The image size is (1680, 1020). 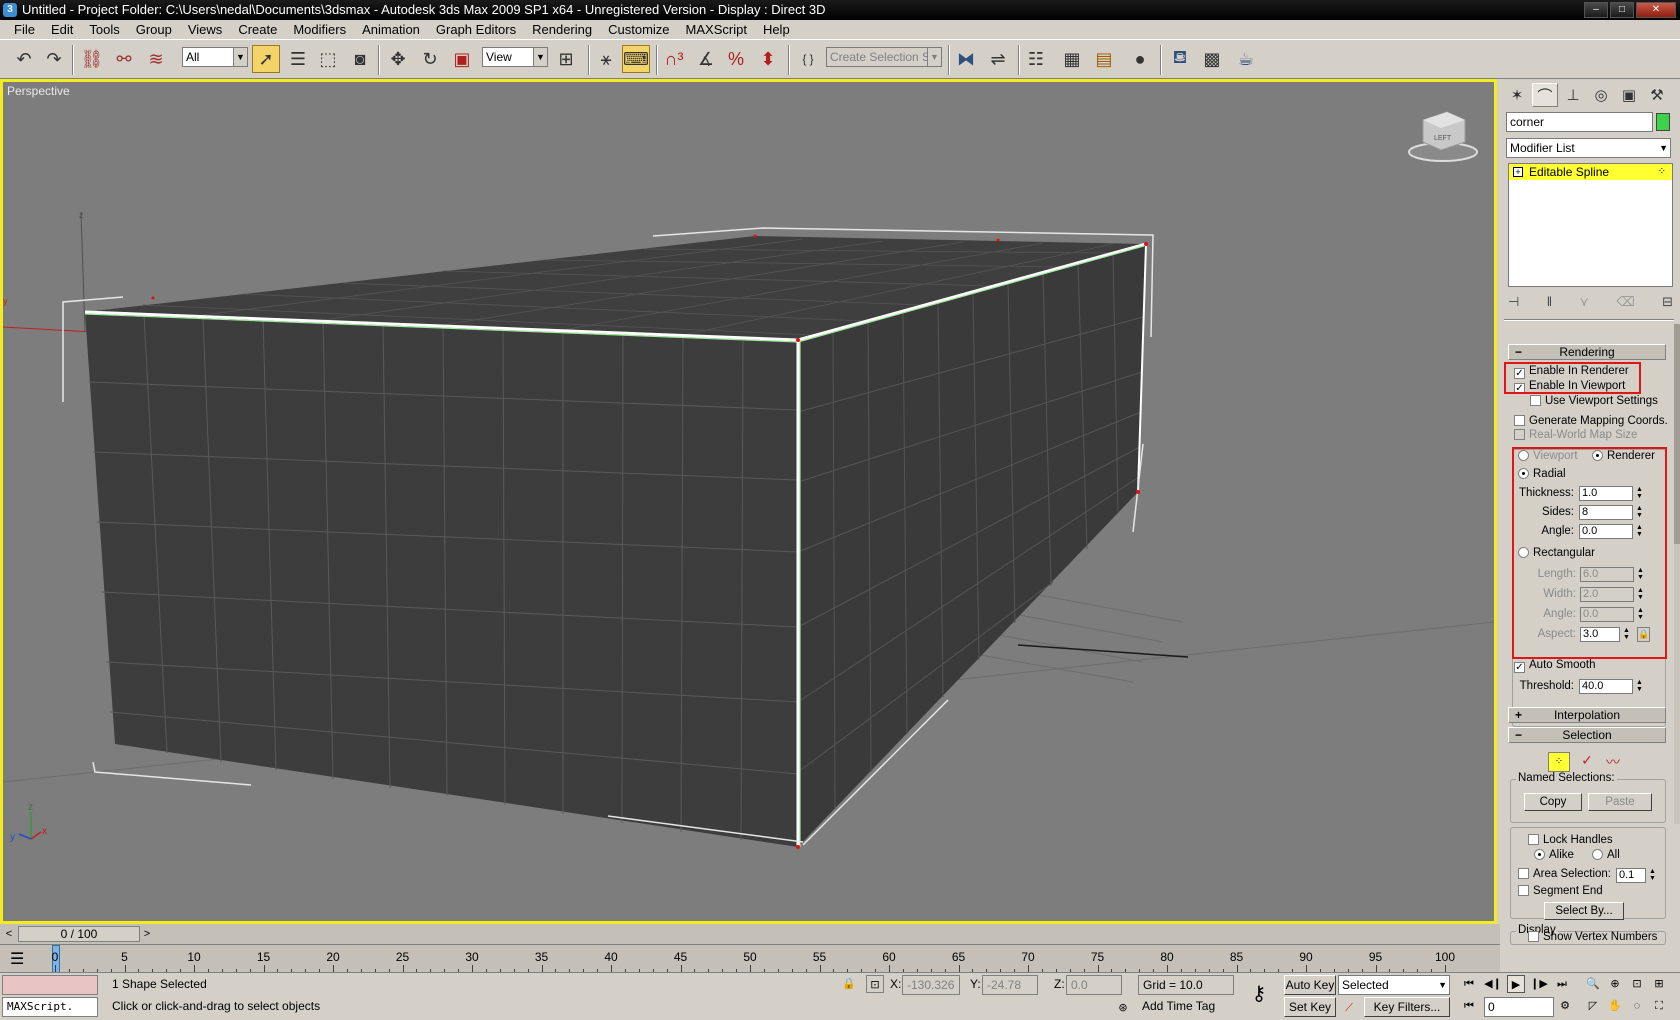 What do you see at coordinates (1601, 95) in the screenshot?
I see `motion-tab-icon: ◎` at bounding box center [1601, 95].